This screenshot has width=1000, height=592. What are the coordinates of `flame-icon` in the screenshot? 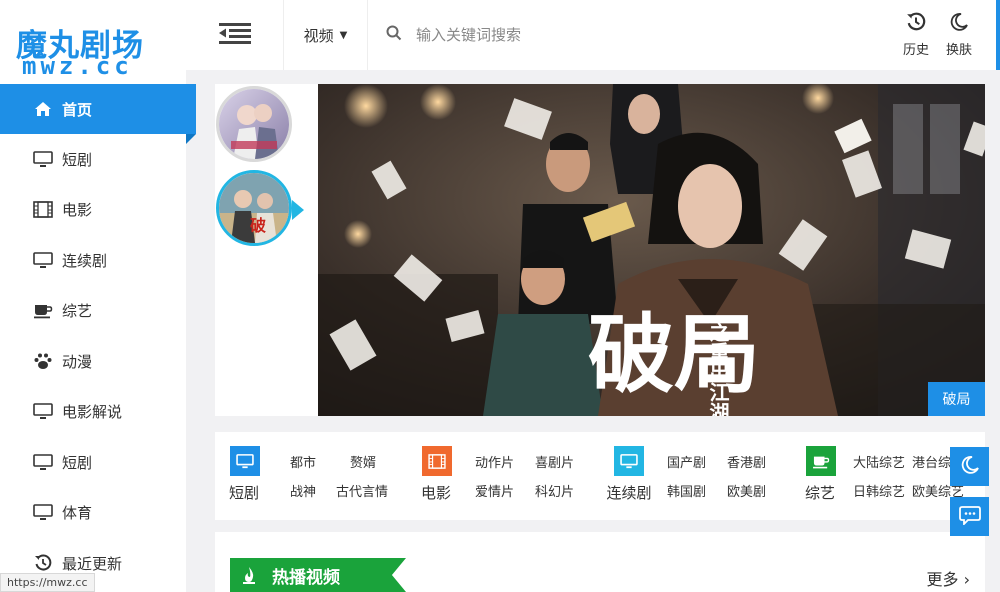 It's located at (249, 575).